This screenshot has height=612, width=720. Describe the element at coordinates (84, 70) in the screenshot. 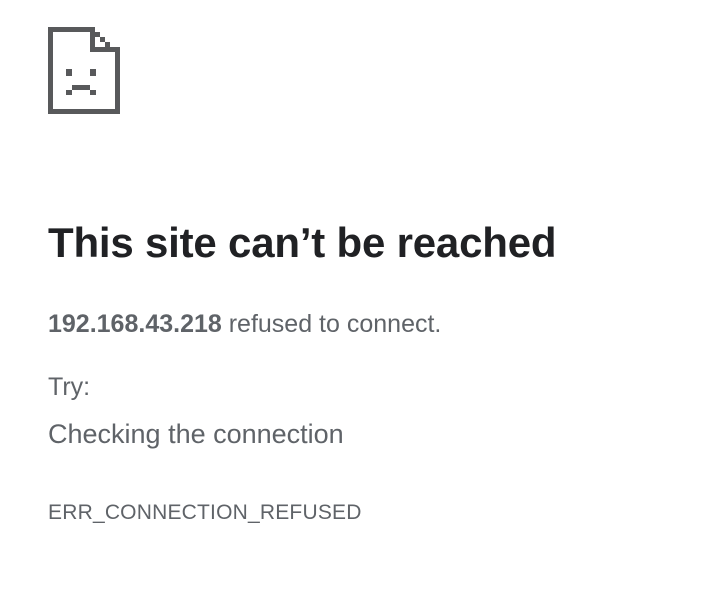

I see `sad-page-icon` at that location.